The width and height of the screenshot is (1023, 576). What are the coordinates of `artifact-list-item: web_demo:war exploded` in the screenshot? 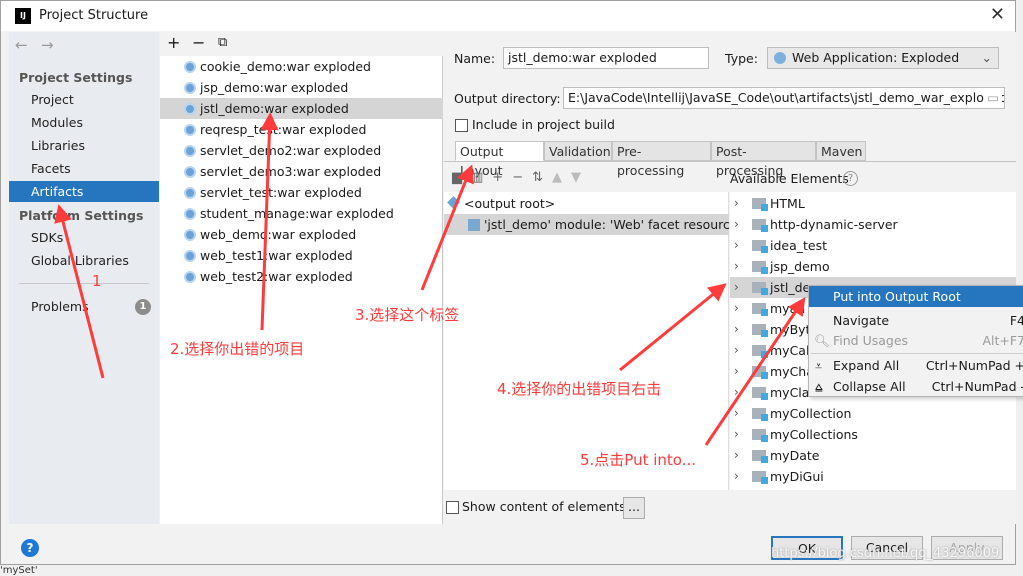 It's located at (301, 234).